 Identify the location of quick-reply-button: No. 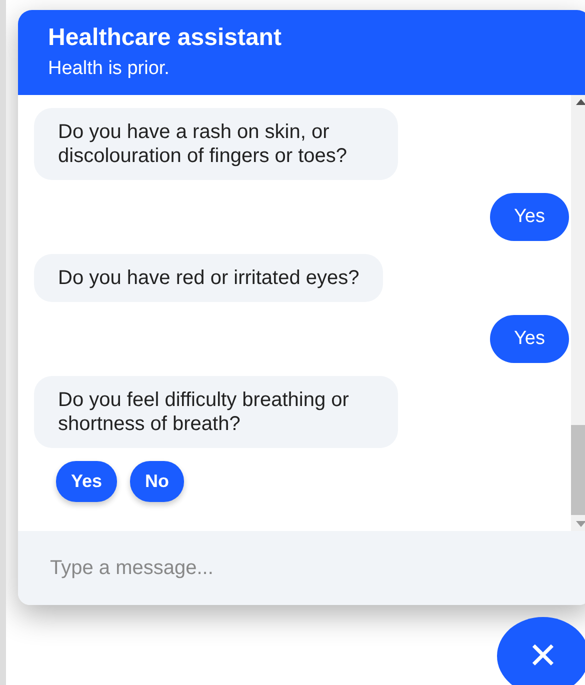
(157, 481).